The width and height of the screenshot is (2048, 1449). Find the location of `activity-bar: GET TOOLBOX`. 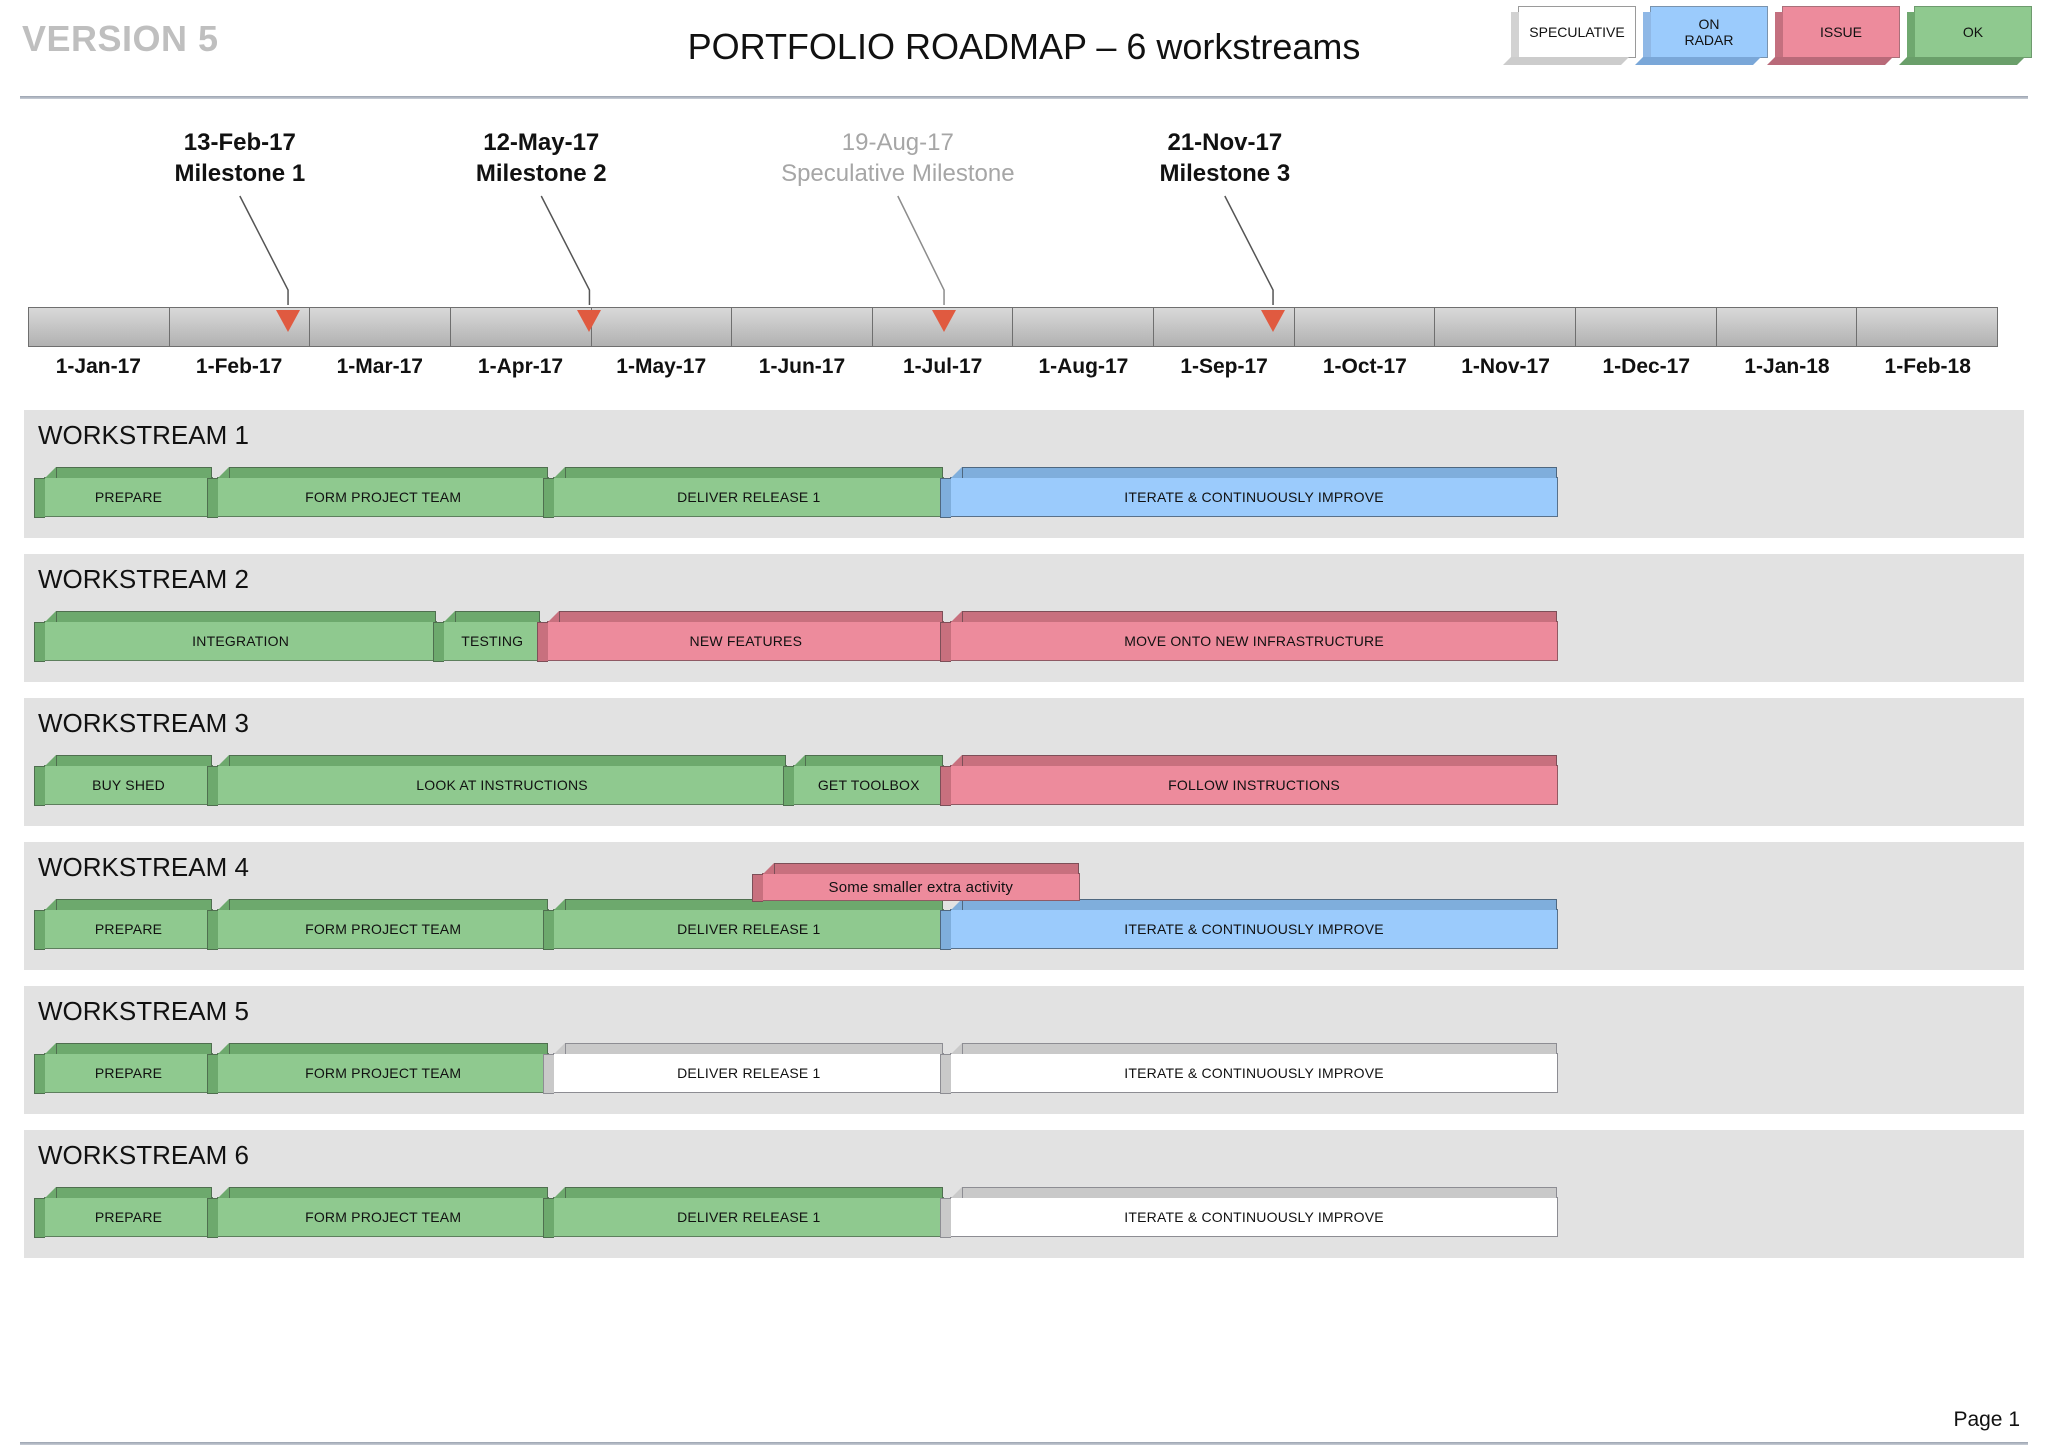

activity-bar: GET TOOLBOX is located at coordinates (864, 780).